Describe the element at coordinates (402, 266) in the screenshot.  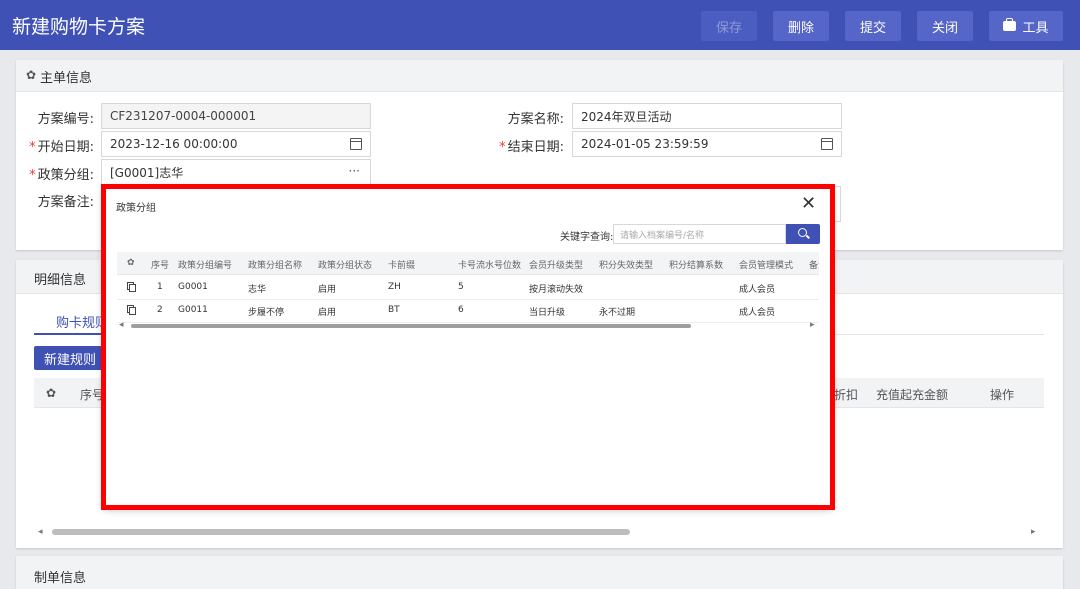
I see `col-card-prefix: 卡前缀` at that location.